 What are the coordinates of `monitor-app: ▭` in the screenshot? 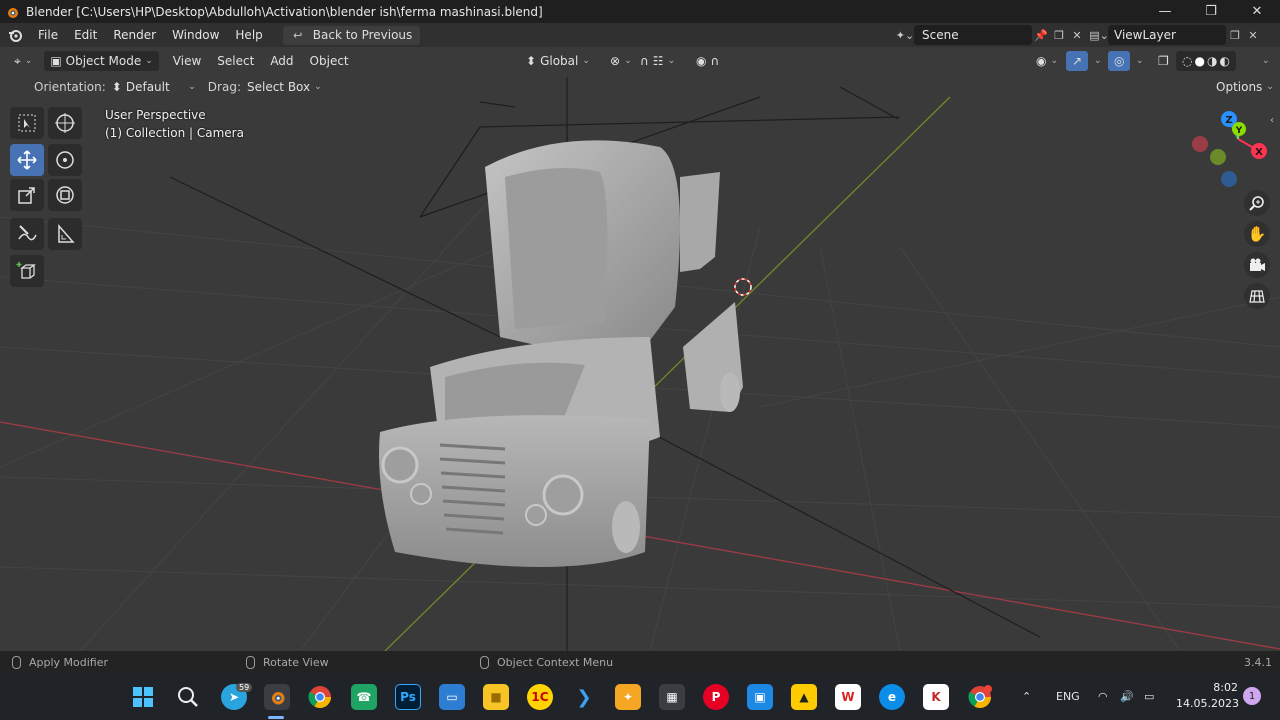 It's located at (452, 697).